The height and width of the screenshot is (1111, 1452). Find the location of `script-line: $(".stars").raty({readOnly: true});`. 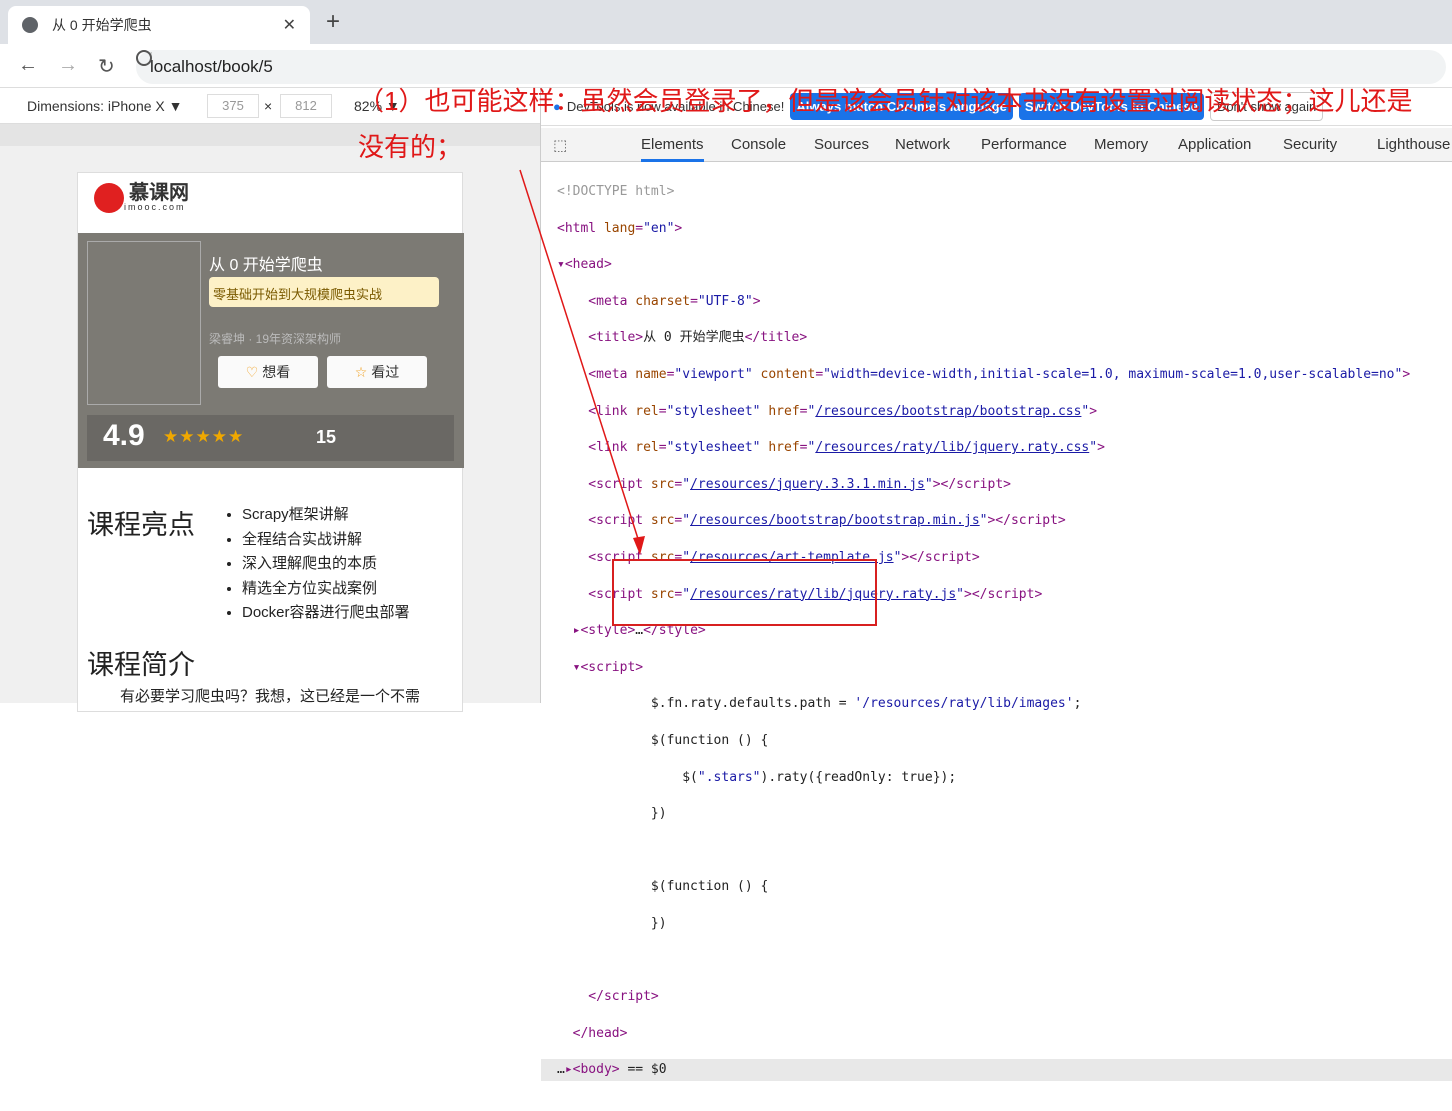

script-line: $(".stars").raty({readOnly: true}); is located at coordinates (757, 777).